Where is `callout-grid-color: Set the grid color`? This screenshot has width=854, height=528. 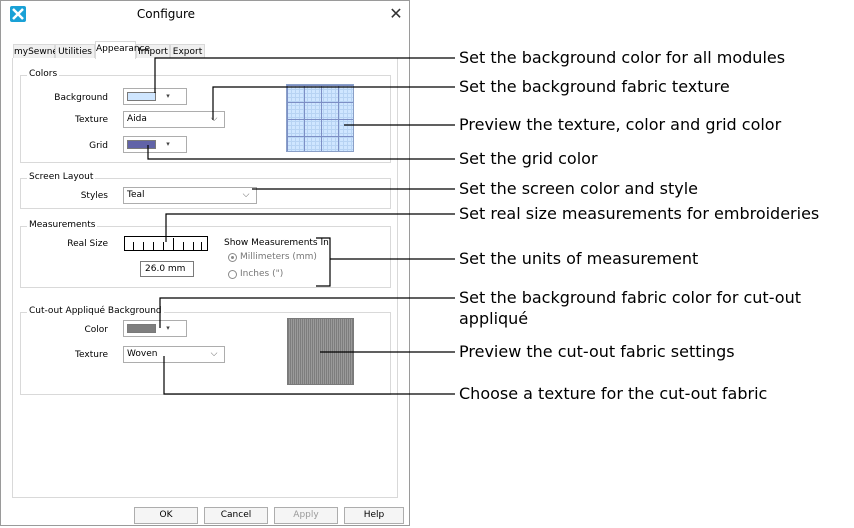 callout-grid-color: Set the grid color is located at coordinates (528, 158).